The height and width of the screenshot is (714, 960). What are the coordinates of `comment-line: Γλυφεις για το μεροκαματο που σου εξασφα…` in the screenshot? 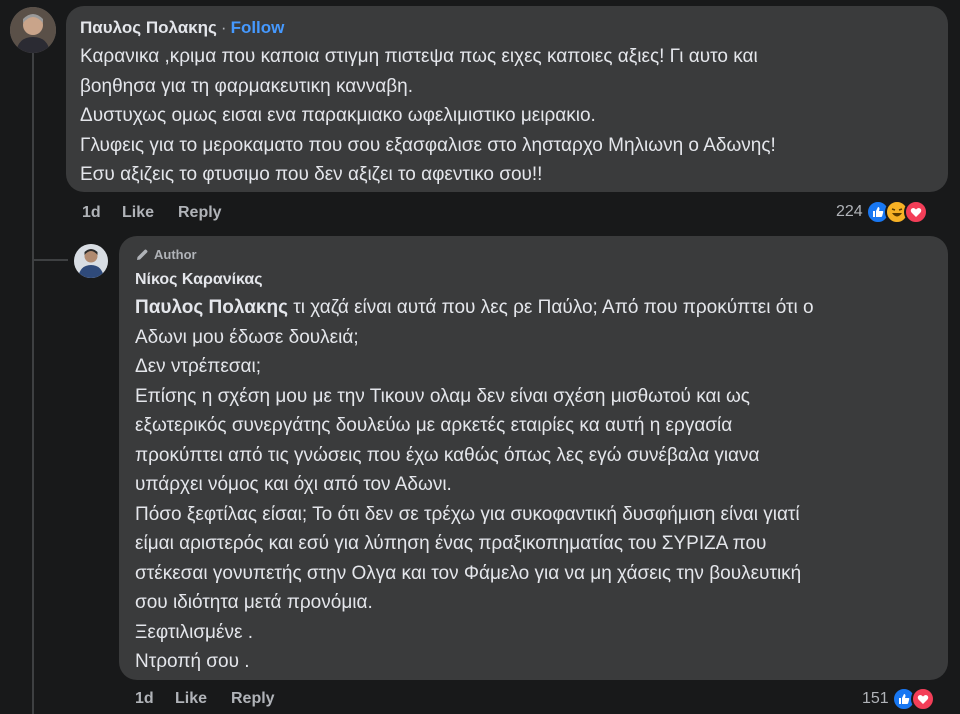 It's located at (428, 145).